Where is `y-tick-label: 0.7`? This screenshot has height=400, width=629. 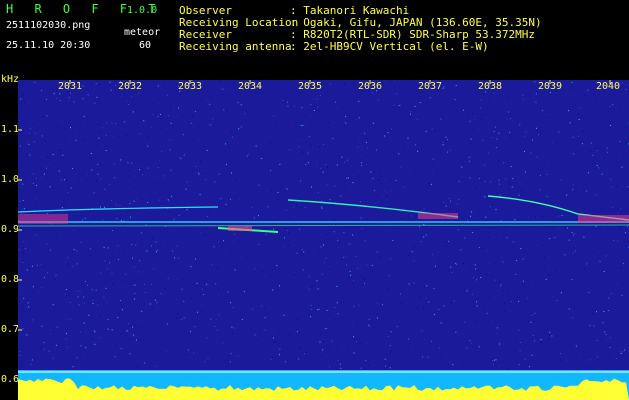 y-tick-label: 0.7 is located at coordinates (10, 329).